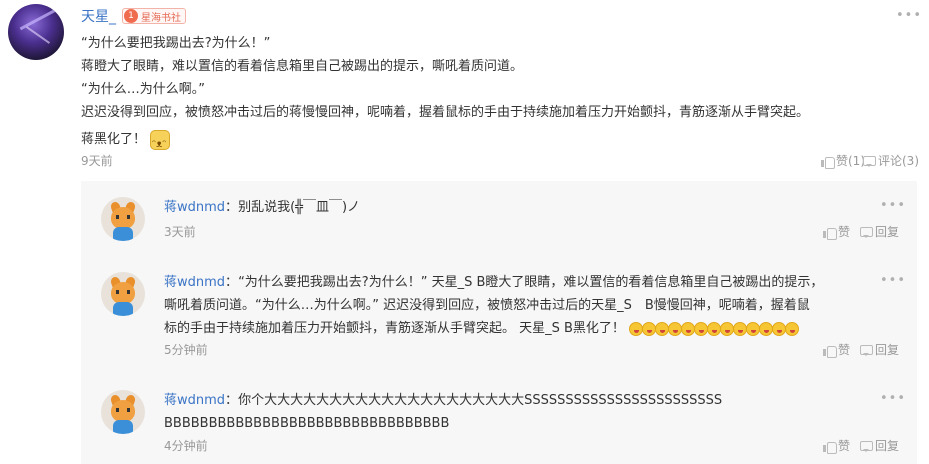  What do you see at coordinates (186, 446) in the screenshot?
I see `reply-time: 4分钟前` at bounding box center [186, 446].